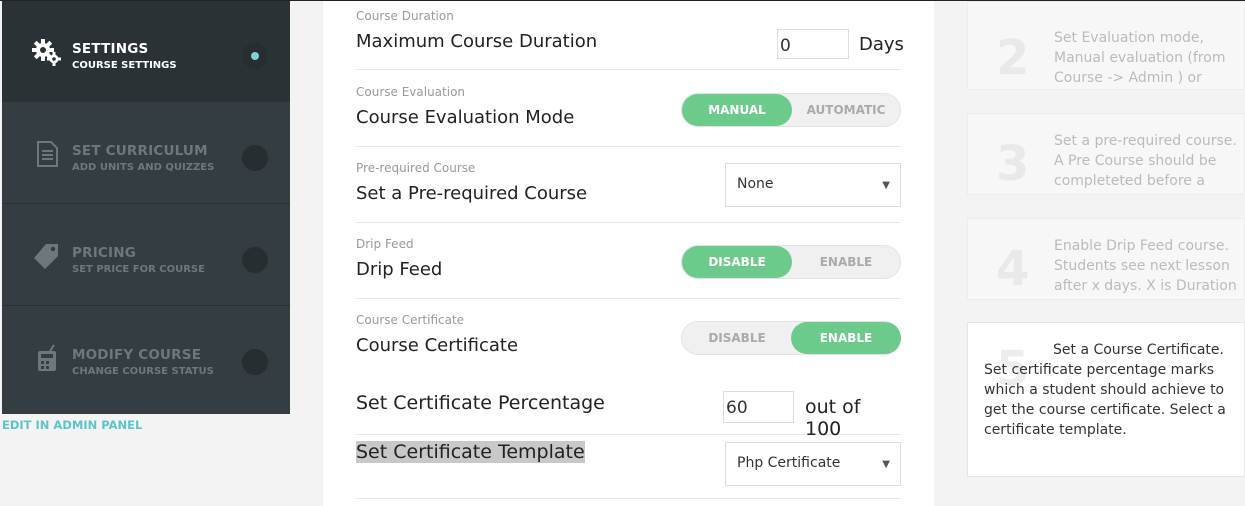 Image resolution: width=1245 pixels, height=506 pixels. I want to click on certificate-template-label: Set Certificate Template, so click(470, 452).